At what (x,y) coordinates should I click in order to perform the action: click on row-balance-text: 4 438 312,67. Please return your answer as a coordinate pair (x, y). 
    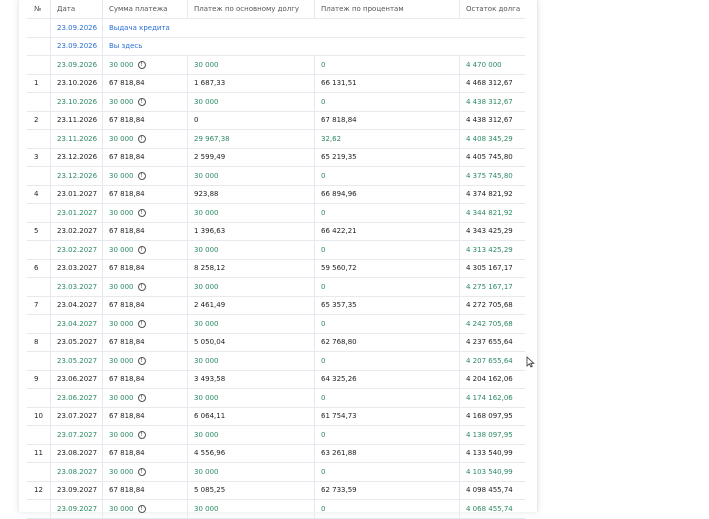
    Looking at the image, I should click on (489, 120).